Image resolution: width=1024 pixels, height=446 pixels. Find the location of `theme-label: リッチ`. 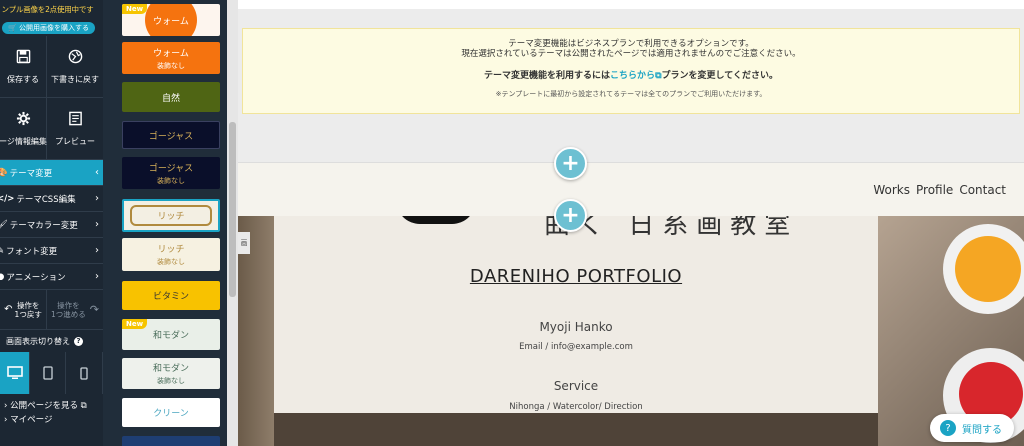

theme-label: リッチ is located at coordinates (171, 250).